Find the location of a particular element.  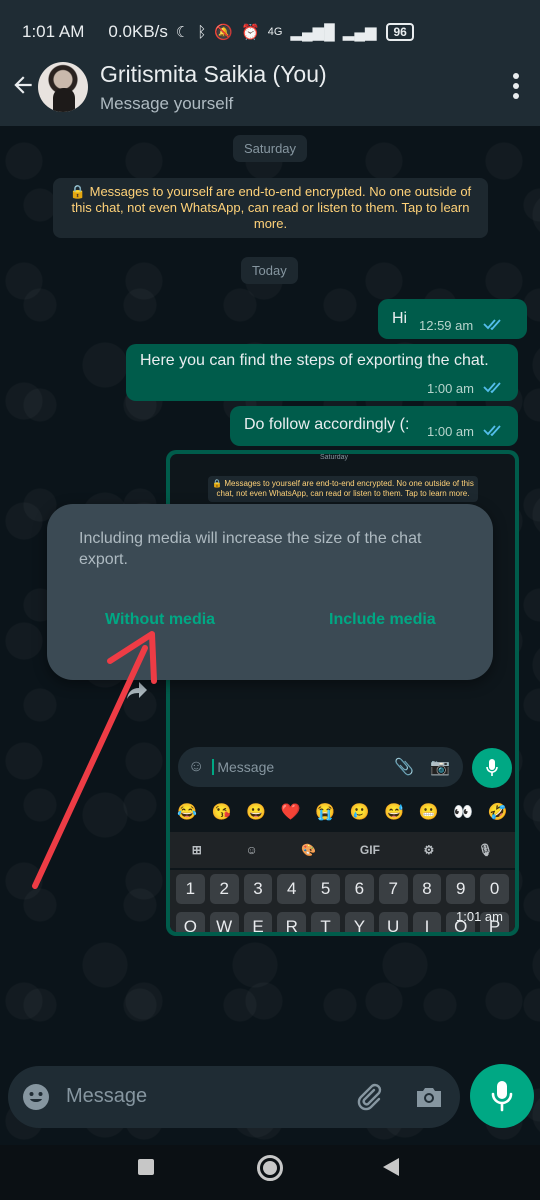

key: U is located at coordinates (393, 922).